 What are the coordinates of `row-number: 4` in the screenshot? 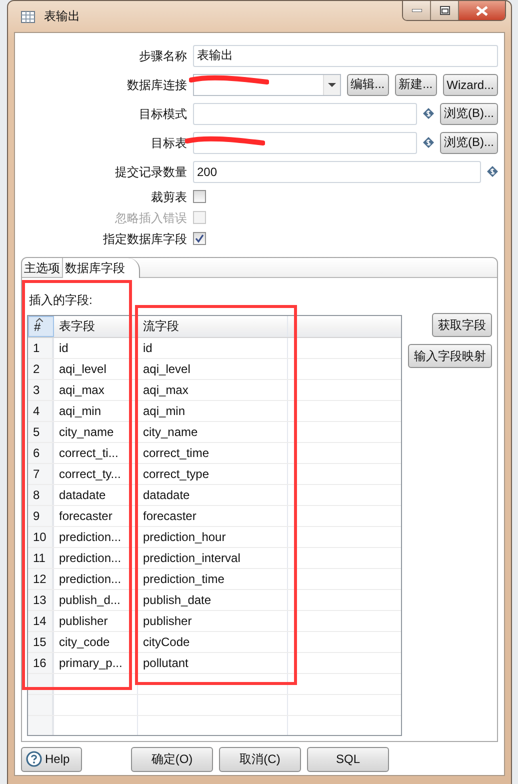 It's located at (41, 411).